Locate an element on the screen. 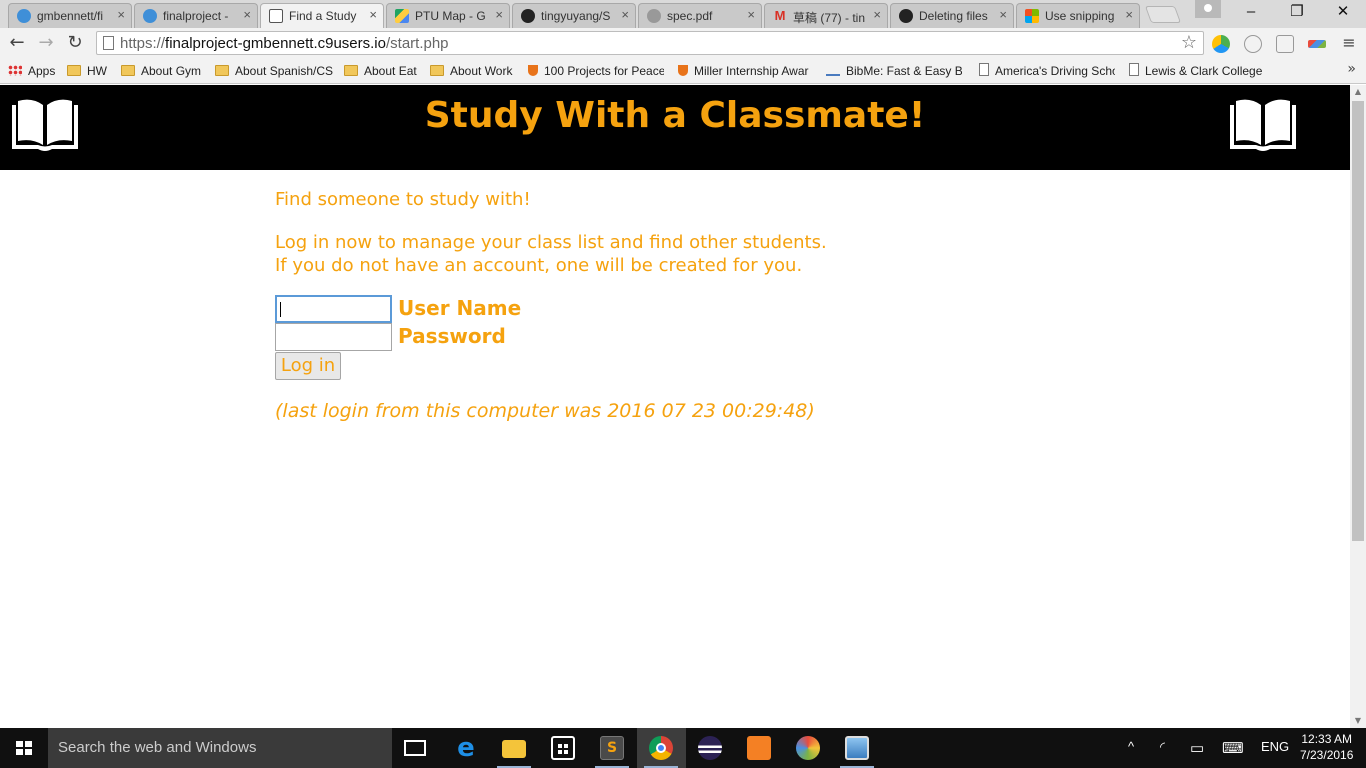 This screenshot has width=1366, height=768. bookmark-apps: Apps is located at coordinates (31, 71).